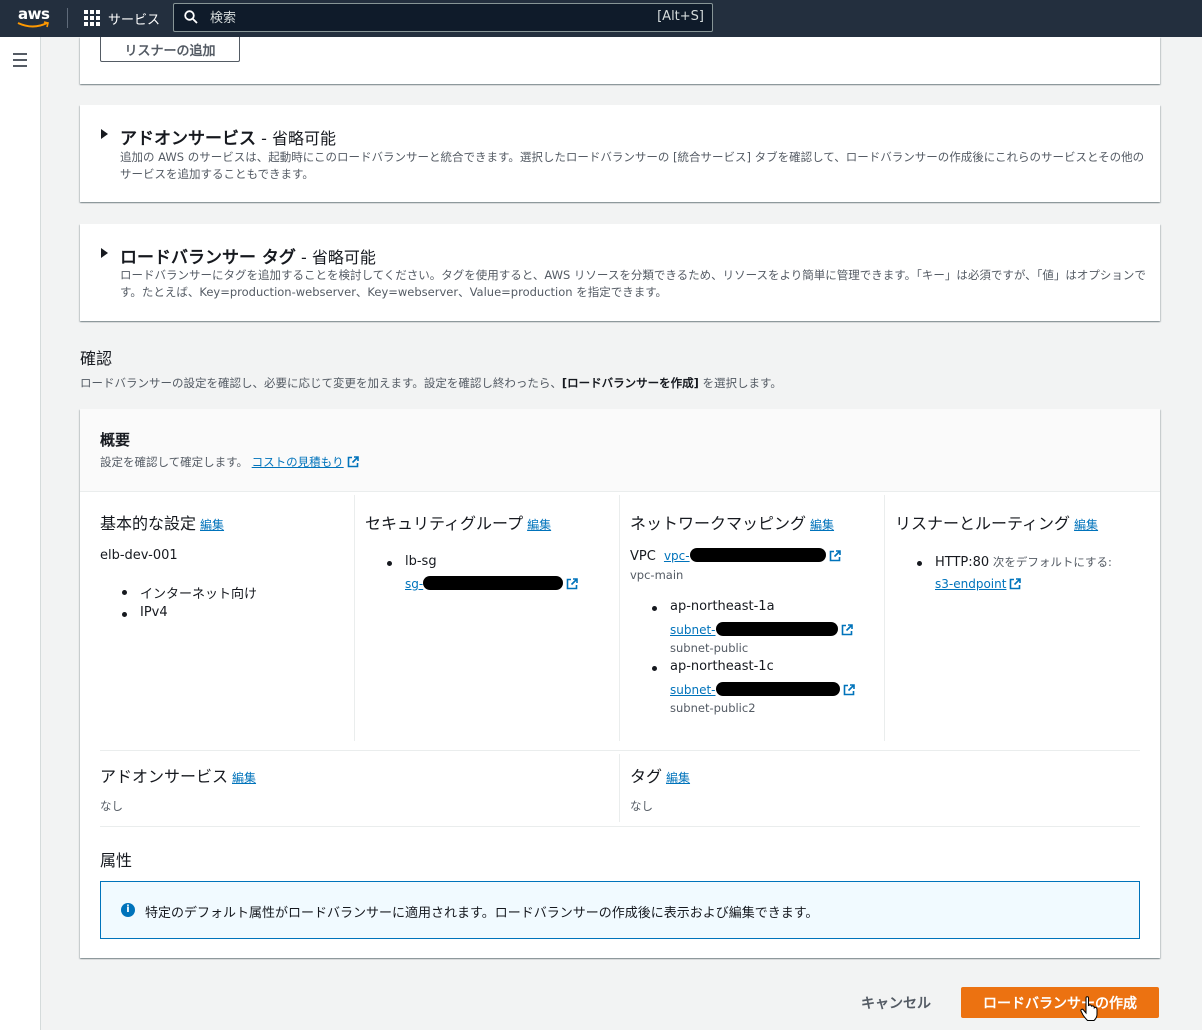 The width and height of the screenshot is (1202, 1030). I want to click on az-name: ap-northeast-1a, so click(722, 606).